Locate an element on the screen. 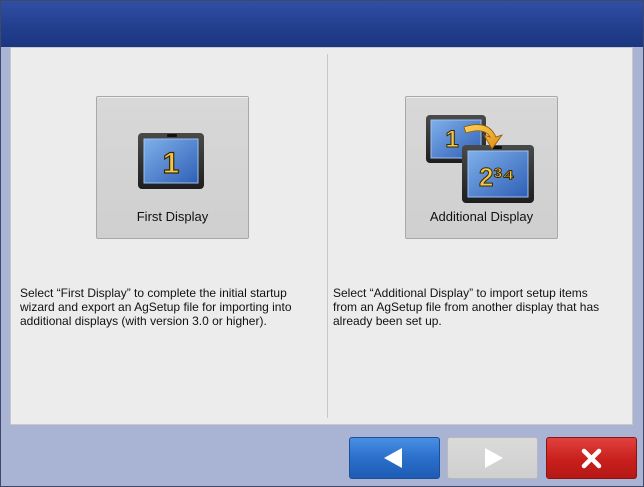 The height and width of the screenshot is (487, 644). additional-display-button: 1 2³⁴ Additional Display is located at coordinates (481, 167).